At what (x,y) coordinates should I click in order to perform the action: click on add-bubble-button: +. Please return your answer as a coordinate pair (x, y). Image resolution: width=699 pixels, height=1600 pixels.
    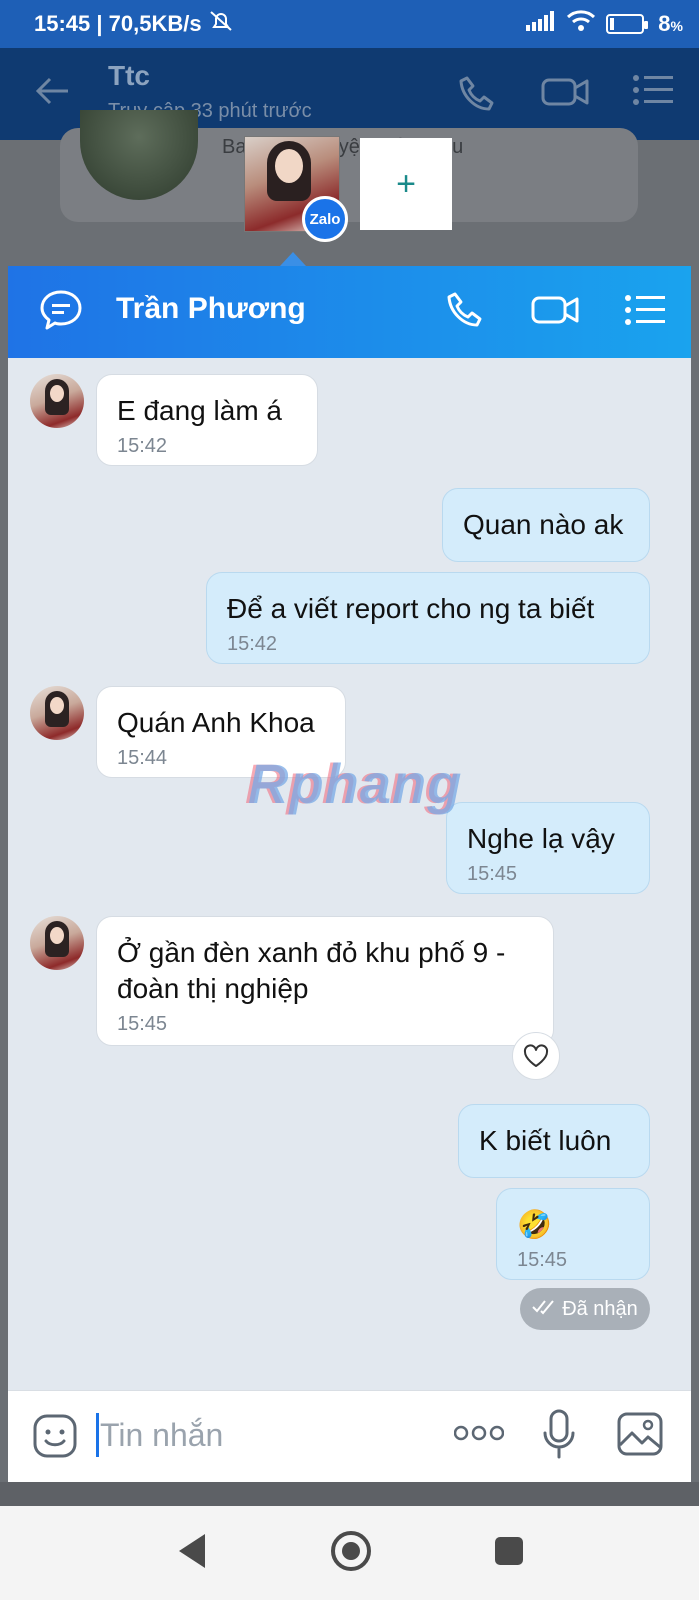
    Looking at the image, I should click on (406, 184).